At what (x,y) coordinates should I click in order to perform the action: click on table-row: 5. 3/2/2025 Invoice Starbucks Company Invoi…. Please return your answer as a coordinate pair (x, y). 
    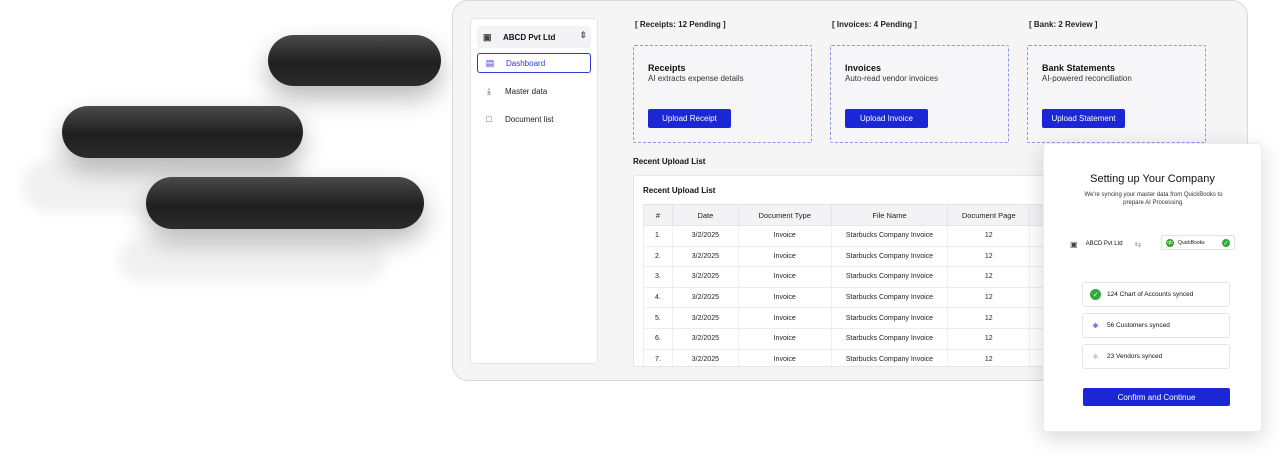
    Looking at the image, I should click on (857, 318).